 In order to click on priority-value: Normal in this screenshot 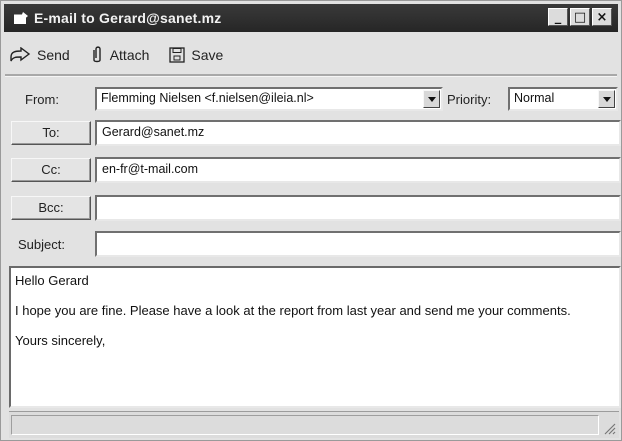, I will do `click(534, 98)`.